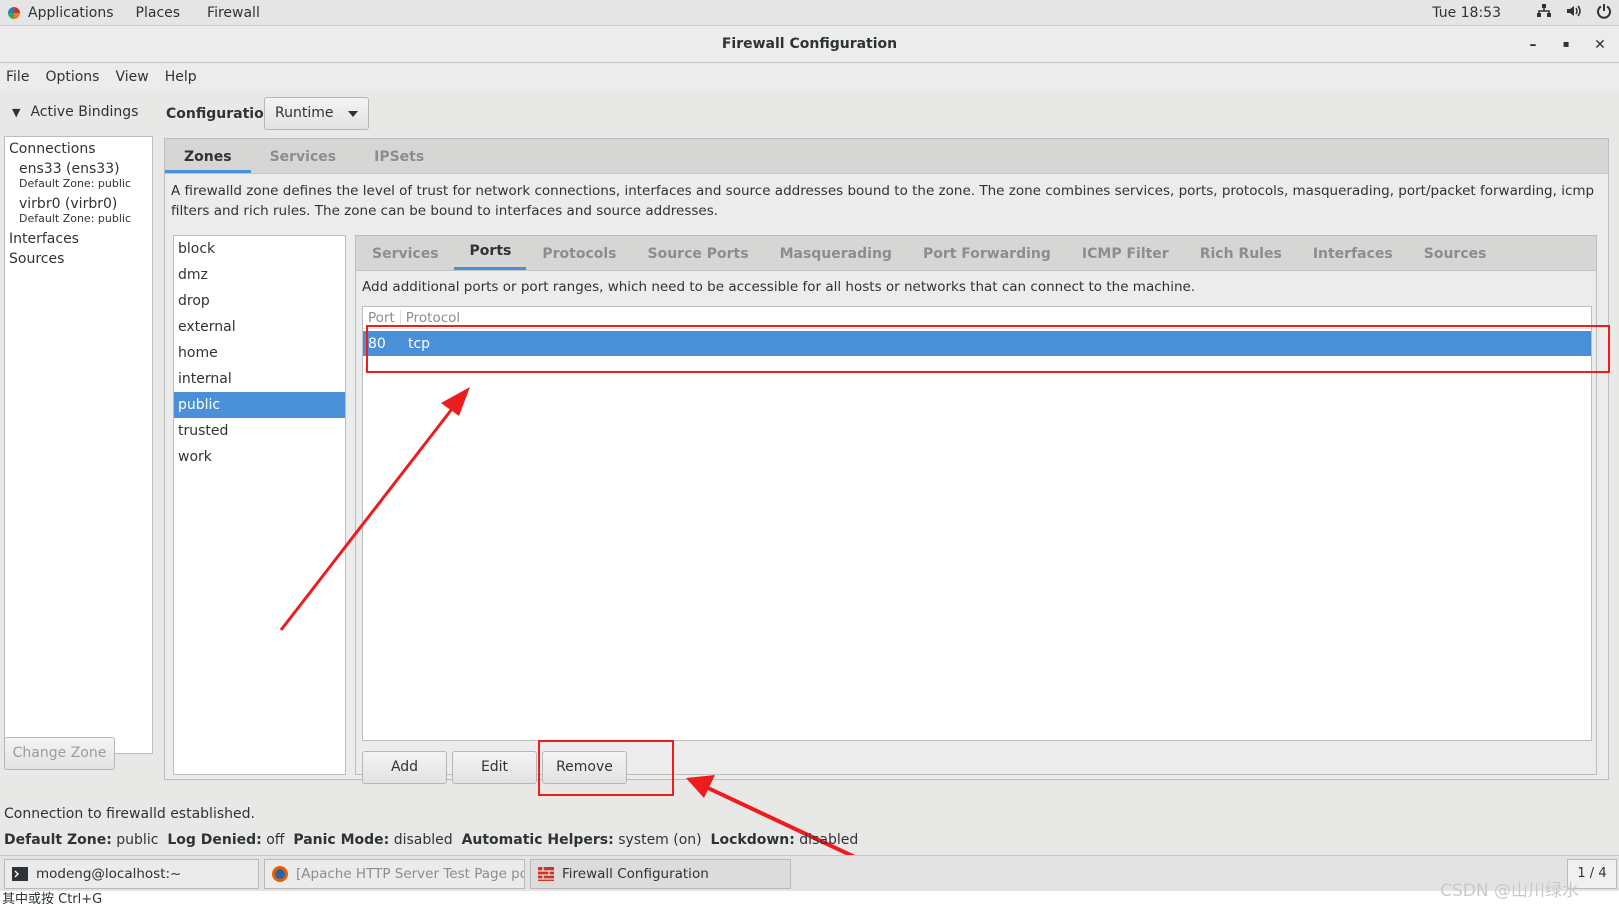 Image resolution: width=1619 pixels, height=904 pixels. Describe the element at coordinates (129, 814) in the screenshot. I see `connection-status: Connection to firewalld established.` at that location.